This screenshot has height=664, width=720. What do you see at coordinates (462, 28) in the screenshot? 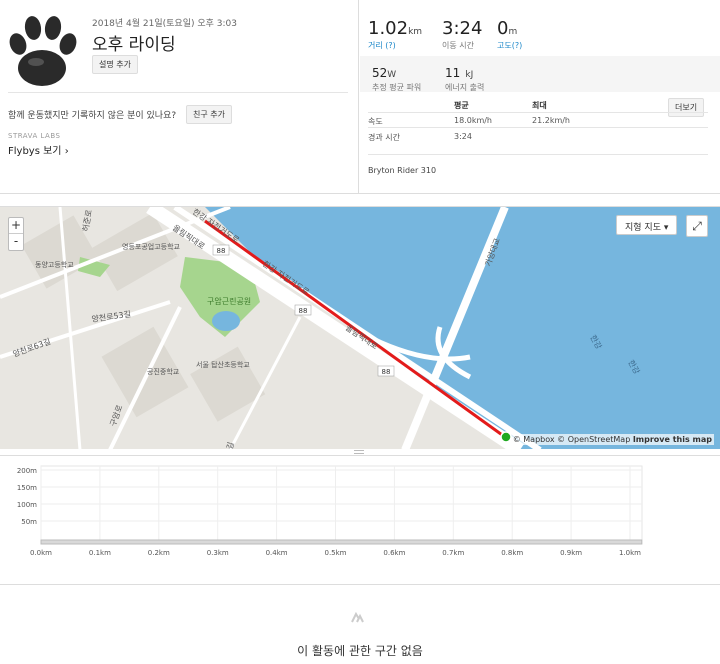
I see `moving-time-value: 3:24` at bounding box center [462, 28].